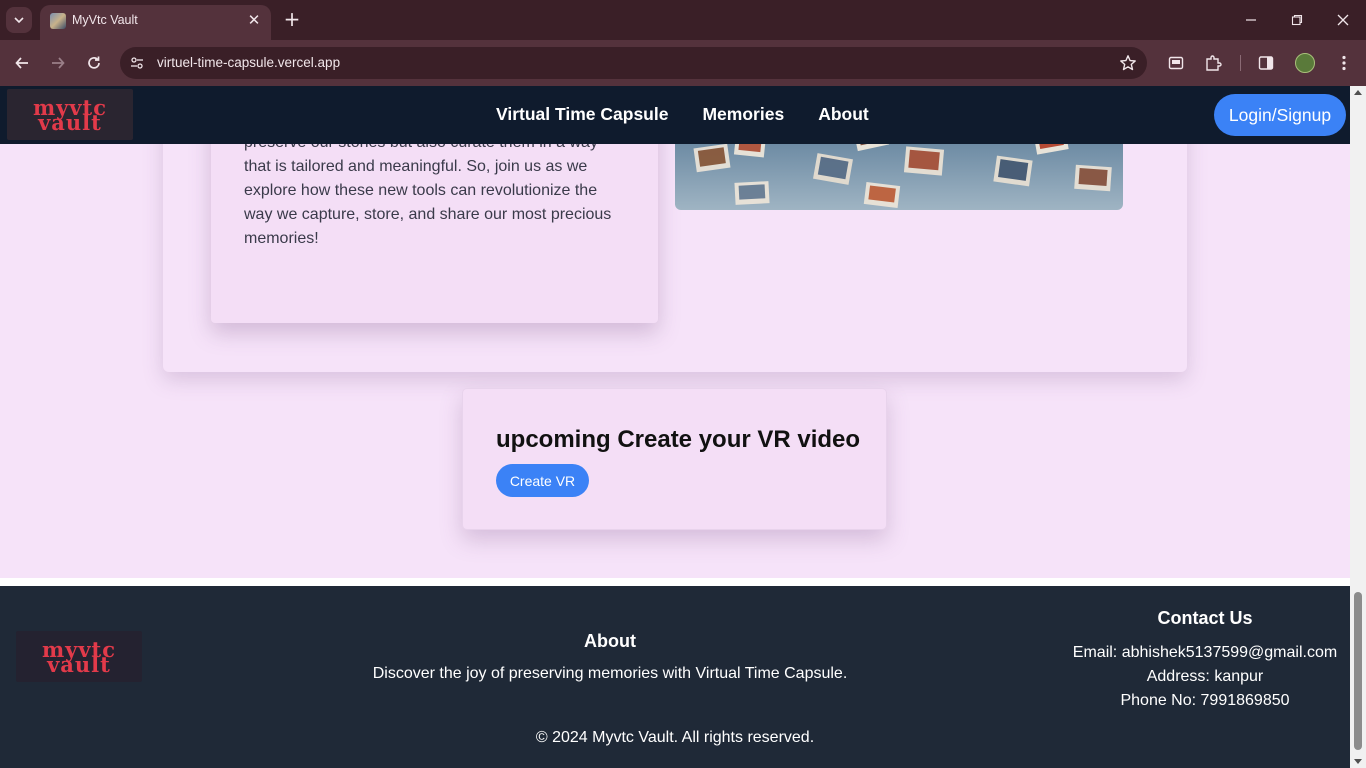 The width and height of the screenshot is (1366, 768). I want to click on forward-arrow-icon, so click(58, 63).